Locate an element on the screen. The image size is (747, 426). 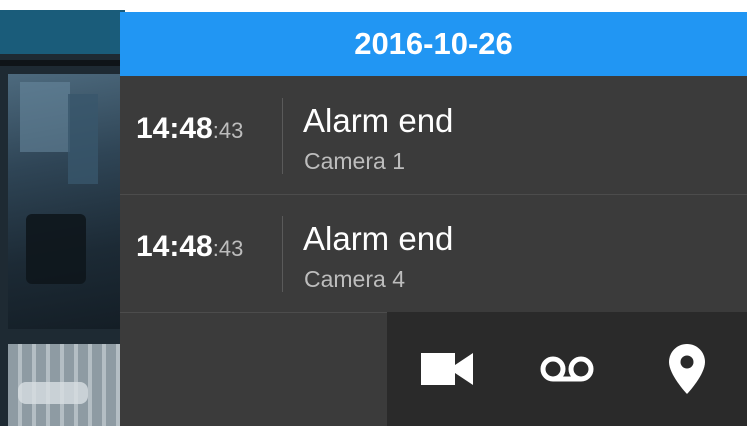
recordings-button is located at coordinates (567, 369).